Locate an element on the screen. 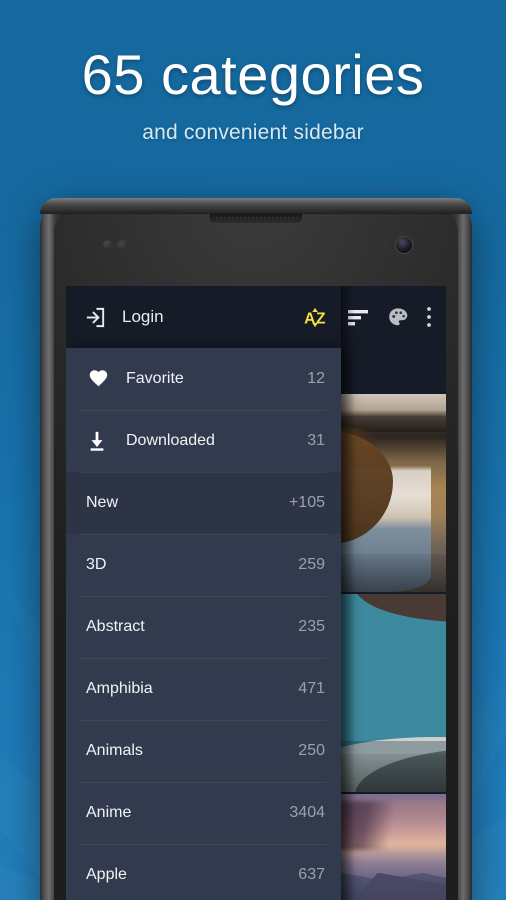 The image size is (506, 900). promo-headline: 65 categories is located at coordinates (253, 74).